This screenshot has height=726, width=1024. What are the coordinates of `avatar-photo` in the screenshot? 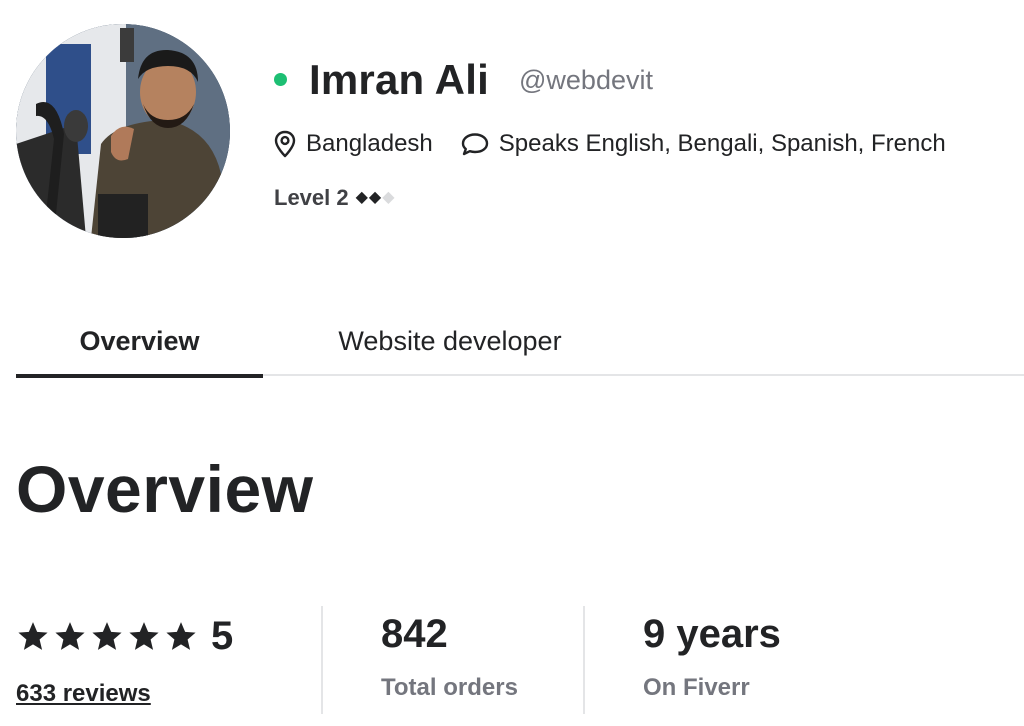 It's located at (123, 131).